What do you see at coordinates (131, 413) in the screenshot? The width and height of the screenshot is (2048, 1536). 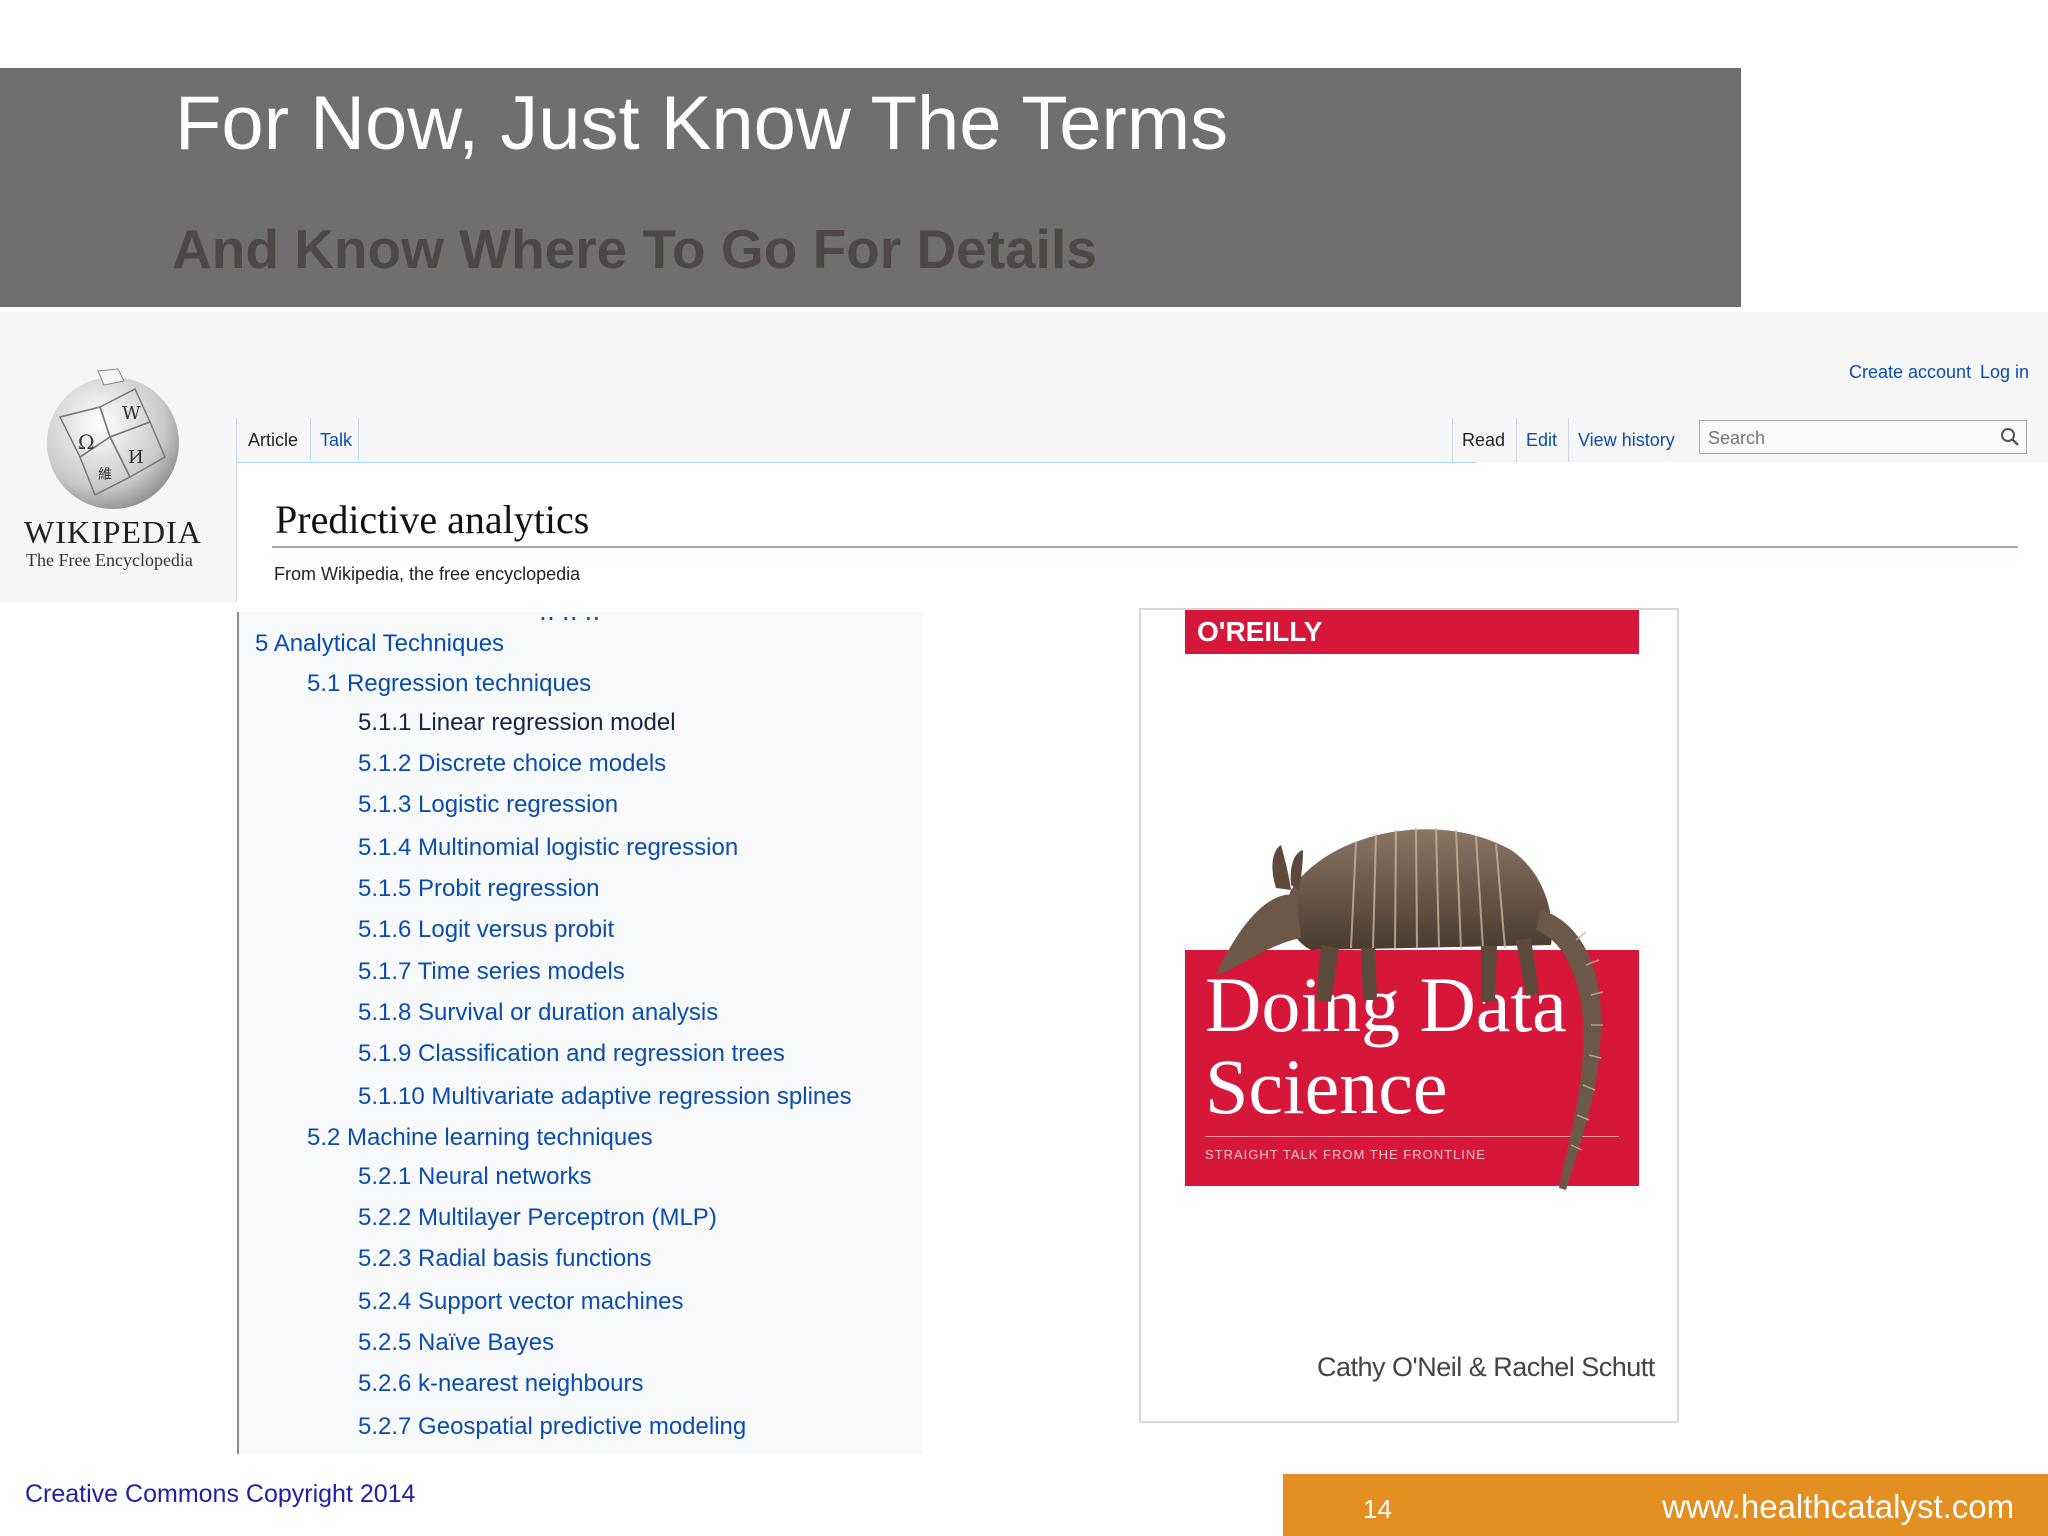 I see `svg-text: W` at bounding box center [131, 413].